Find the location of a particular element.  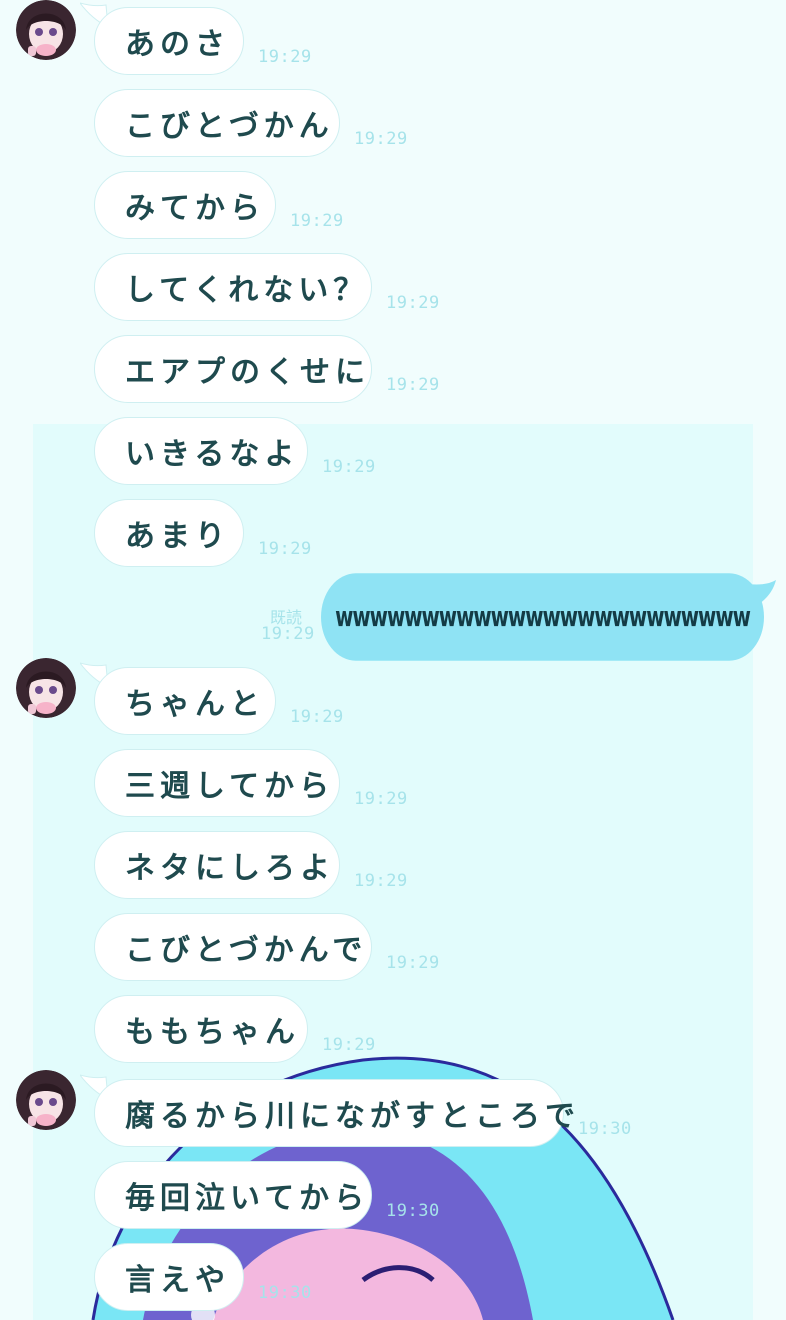

received-message: こびとづかん is located at coordinates (217, 123).